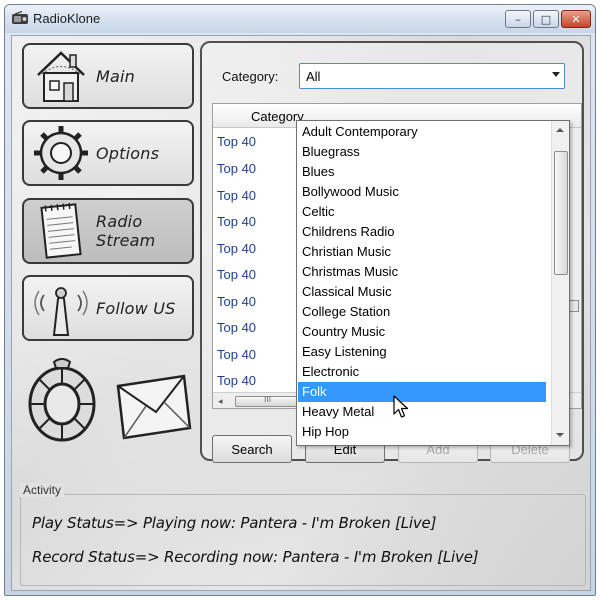 The width and height of the screenshot is (600, 600). What do you see at coordinates (422, 392) in the screenshot?
I see `dropdown-item-selected: Folk` at bounding box center [422, 392].